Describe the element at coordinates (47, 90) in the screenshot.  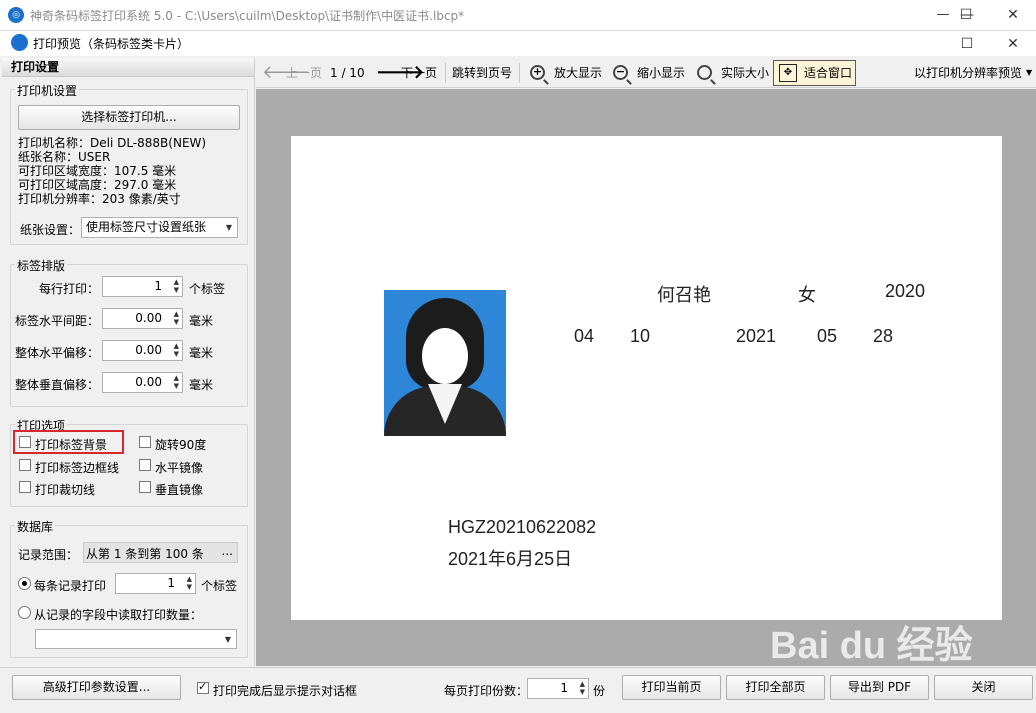
I see `printer-settings-title: 打印机设置` at that location.